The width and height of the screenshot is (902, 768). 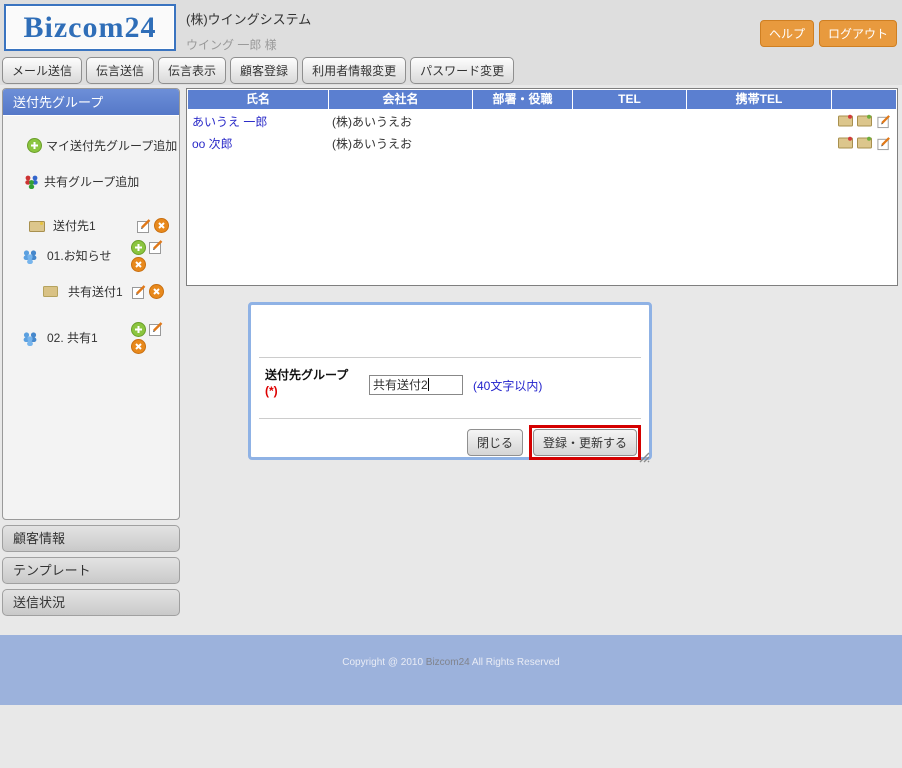 What do you see at coordinates (416, 385) in the screenshot?
I see `group-name-input: 共有送付2` at bounding box center [416, 385].